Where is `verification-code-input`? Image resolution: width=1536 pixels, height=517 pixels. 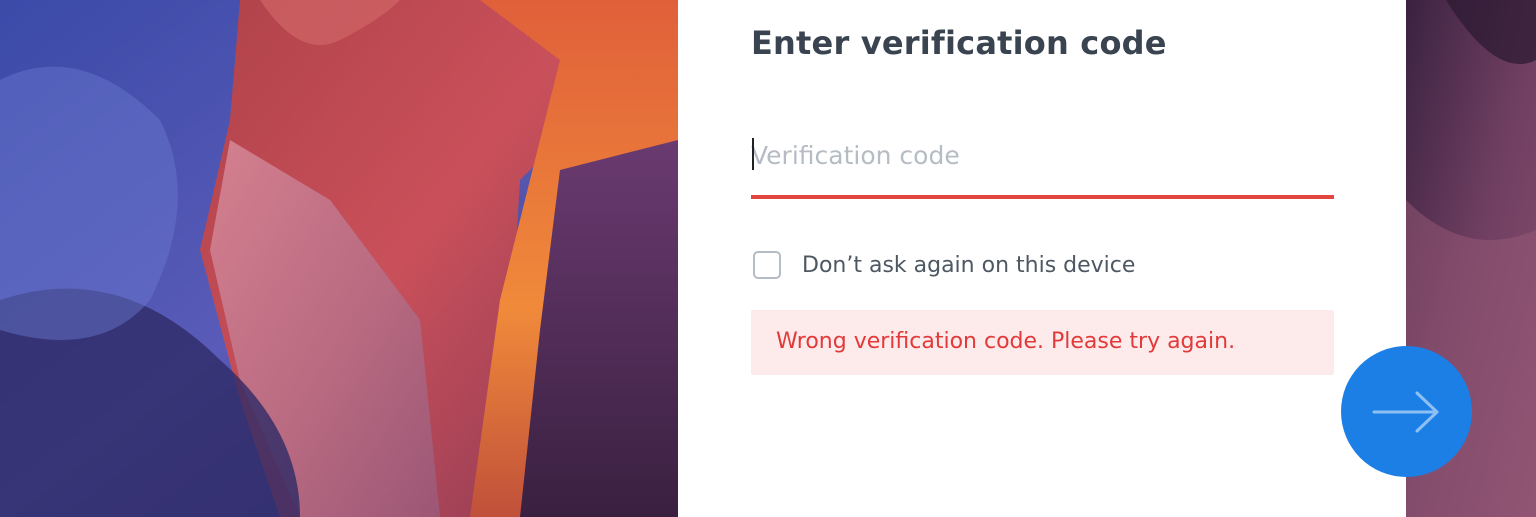 verification-code-input is located at coordinates (1042, 155).